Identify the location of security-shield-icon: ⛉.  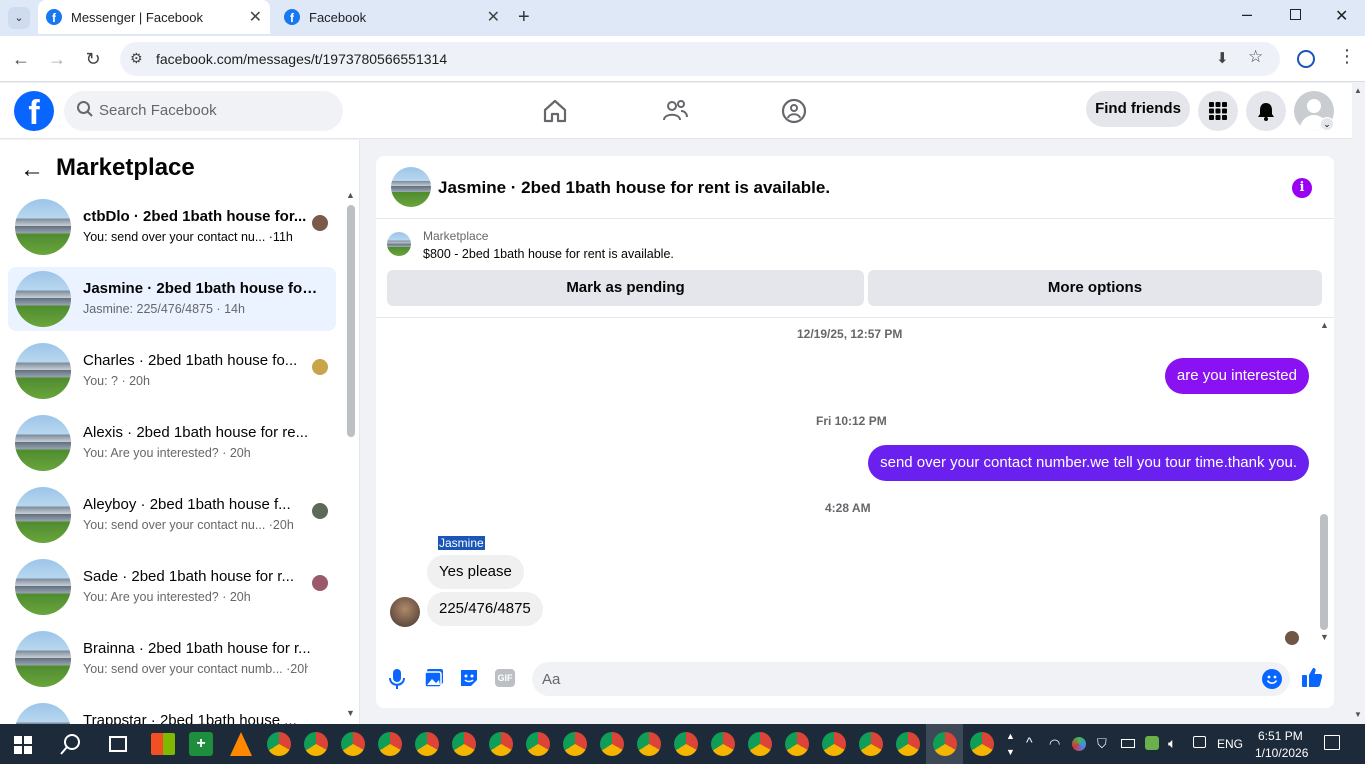
(1102, 744).